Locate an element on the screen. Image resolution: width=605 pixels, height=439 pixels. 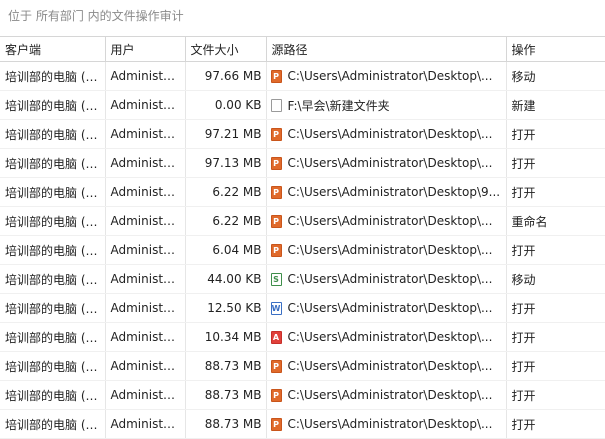
size-cell: 44.00 KB is located at coordinates (226, 279).